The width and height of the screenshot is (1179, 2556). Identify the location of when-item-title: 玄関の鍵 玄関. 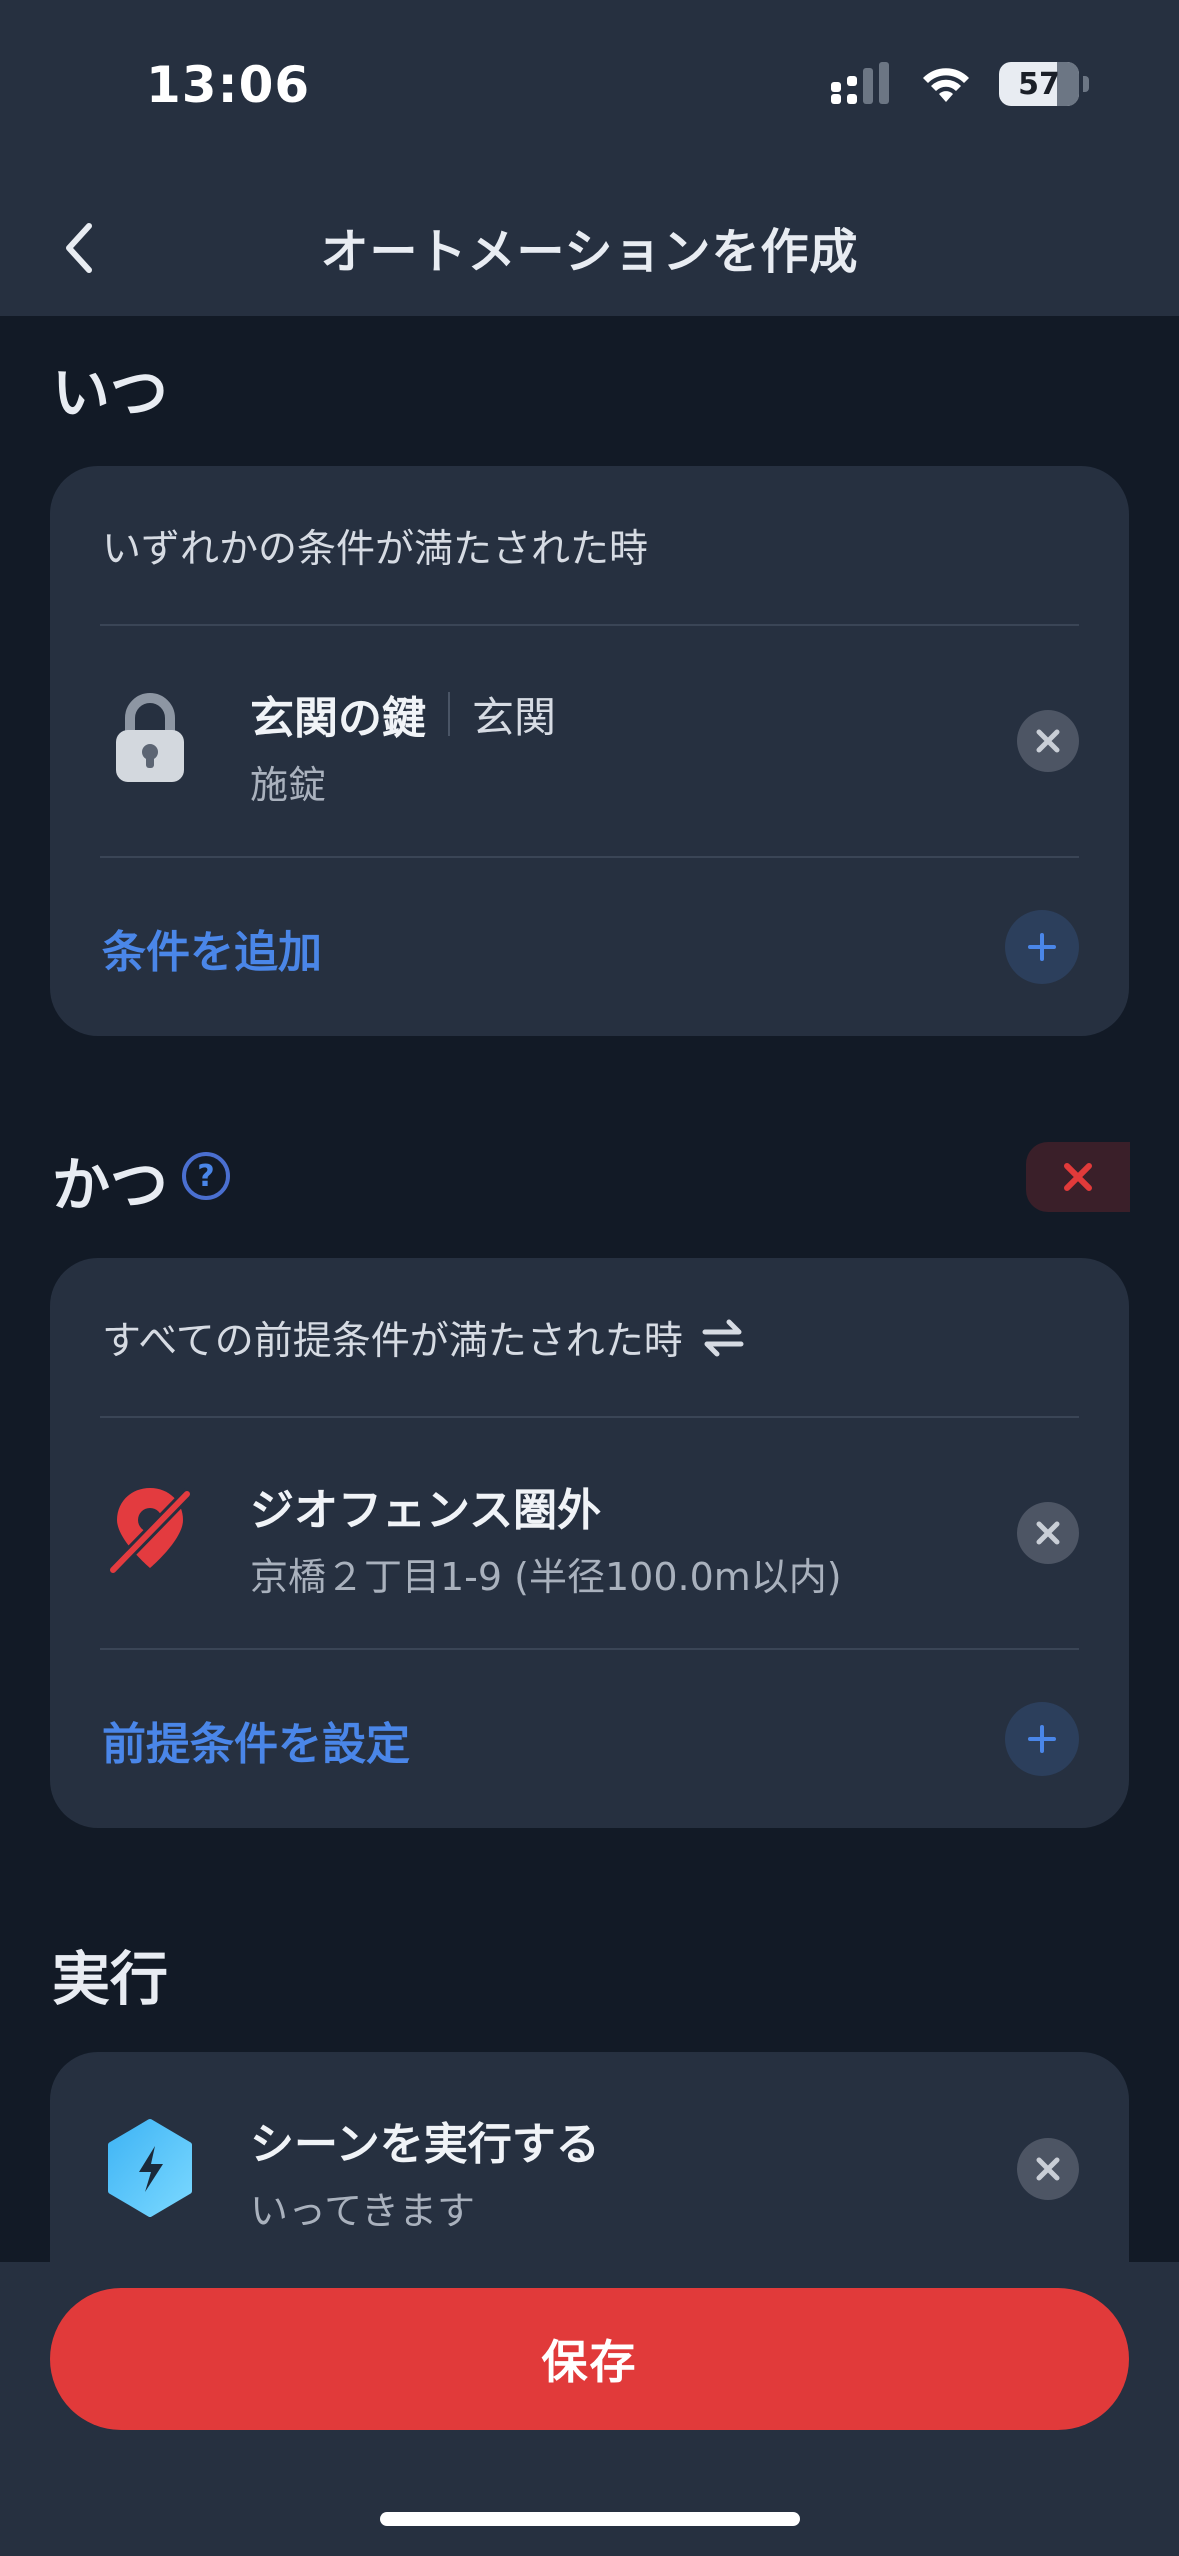
(403, 714).